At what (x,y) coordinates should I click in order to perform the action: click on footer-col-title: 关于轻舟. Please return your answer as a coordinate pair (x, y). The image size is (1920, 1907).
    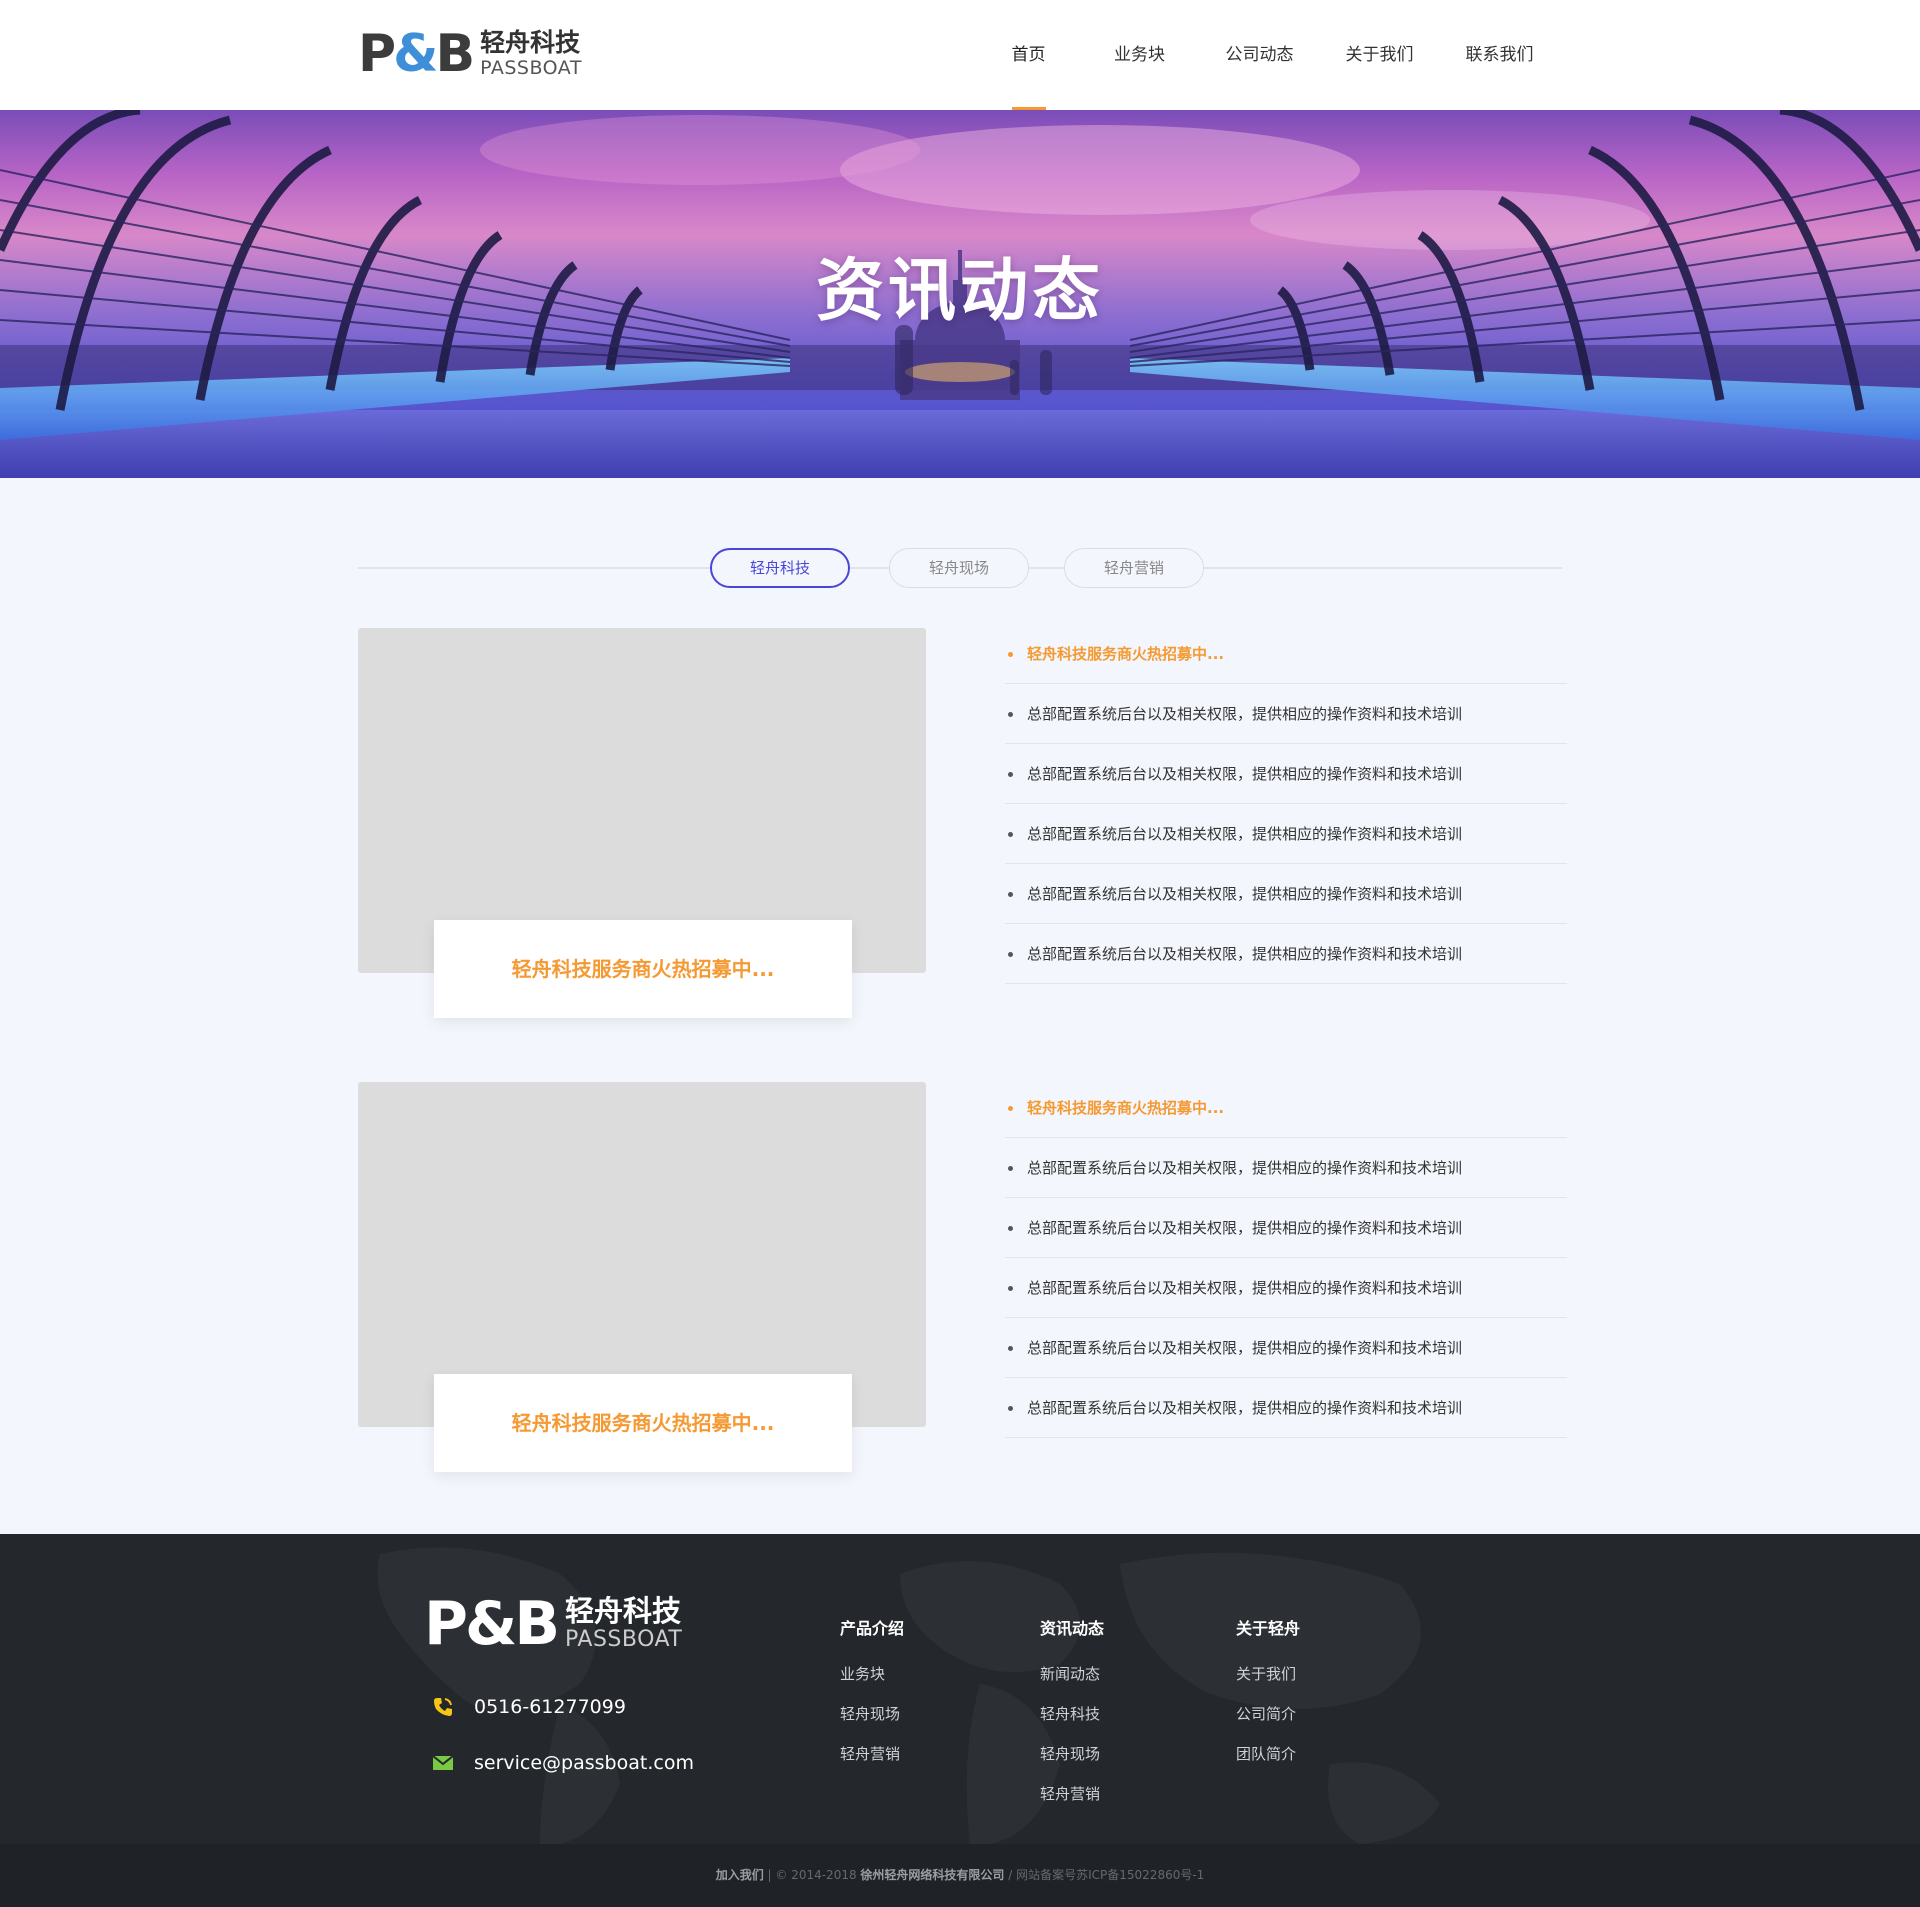
    Looking at the image, I should click on (1268, 1628).